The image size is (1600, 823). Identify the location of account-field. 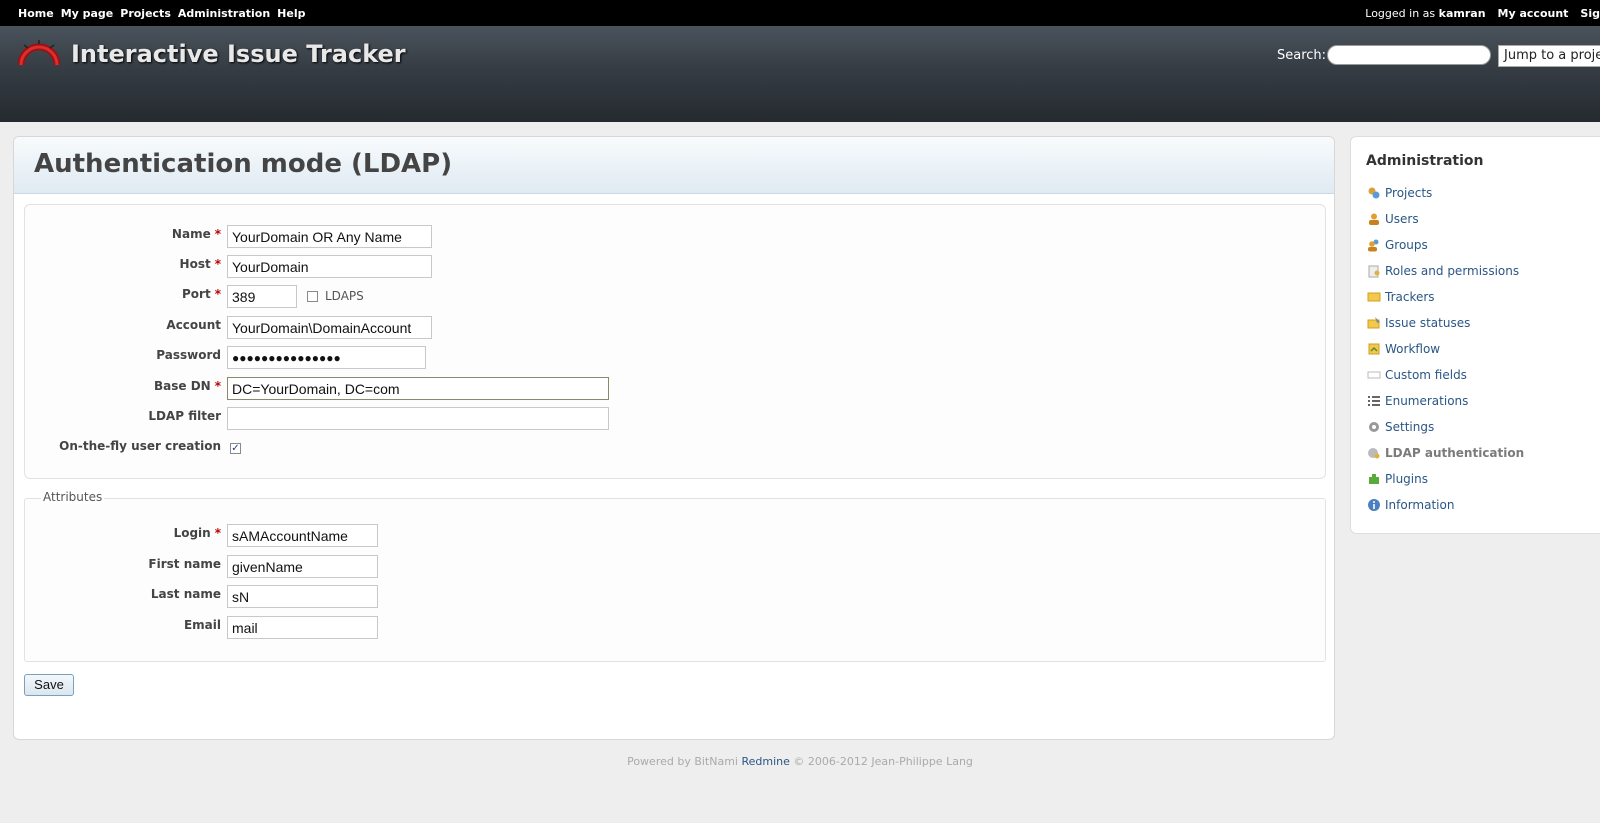
(329, 327).